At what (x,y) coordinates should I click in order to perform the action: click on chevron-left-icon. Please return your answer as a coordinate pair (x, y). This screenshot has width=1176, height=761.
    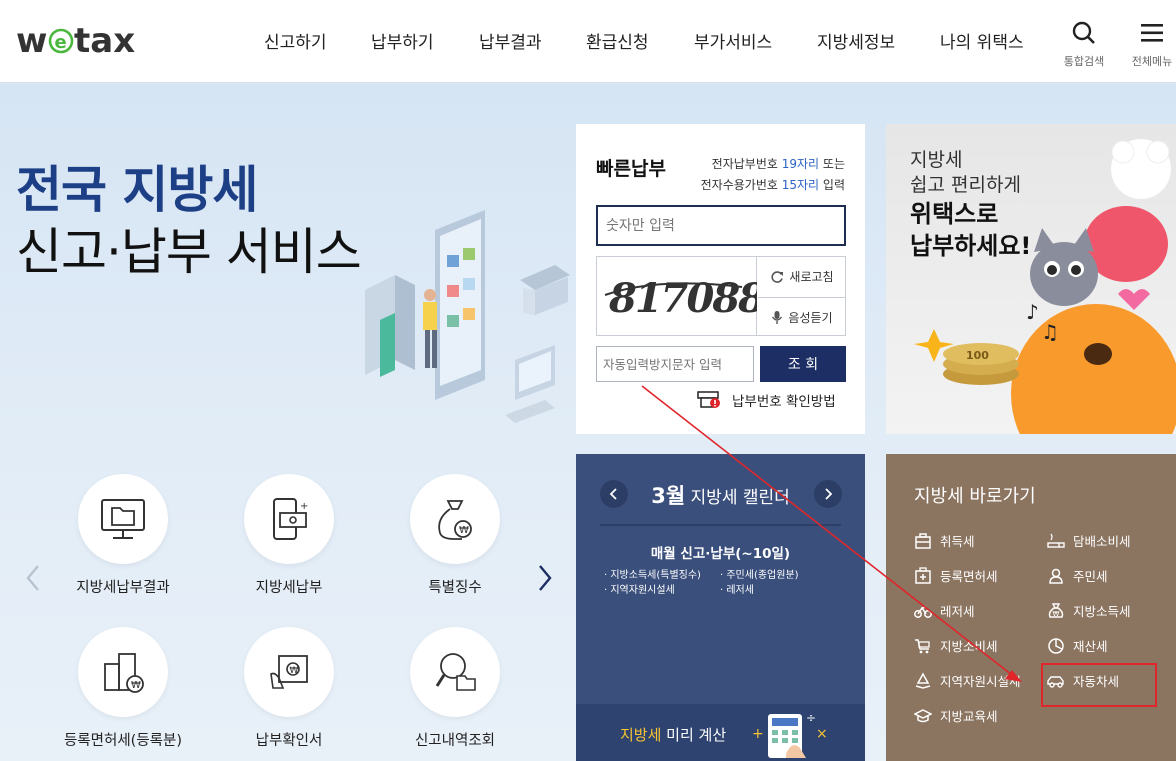
    Looking at the image, I should click on (32, 578).